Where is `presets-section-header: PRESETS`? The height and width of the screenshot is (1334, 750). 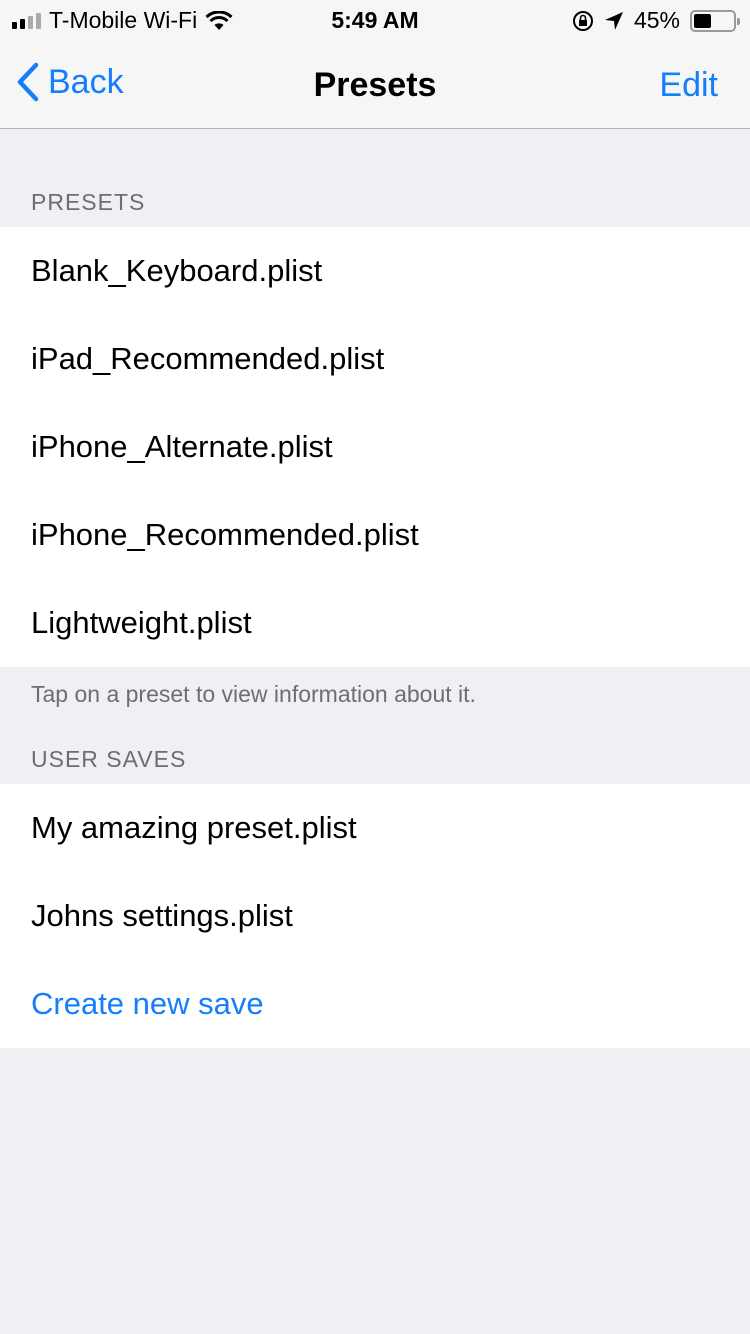
presets-section-header: PRESETS is located at coordinates (88, 202).